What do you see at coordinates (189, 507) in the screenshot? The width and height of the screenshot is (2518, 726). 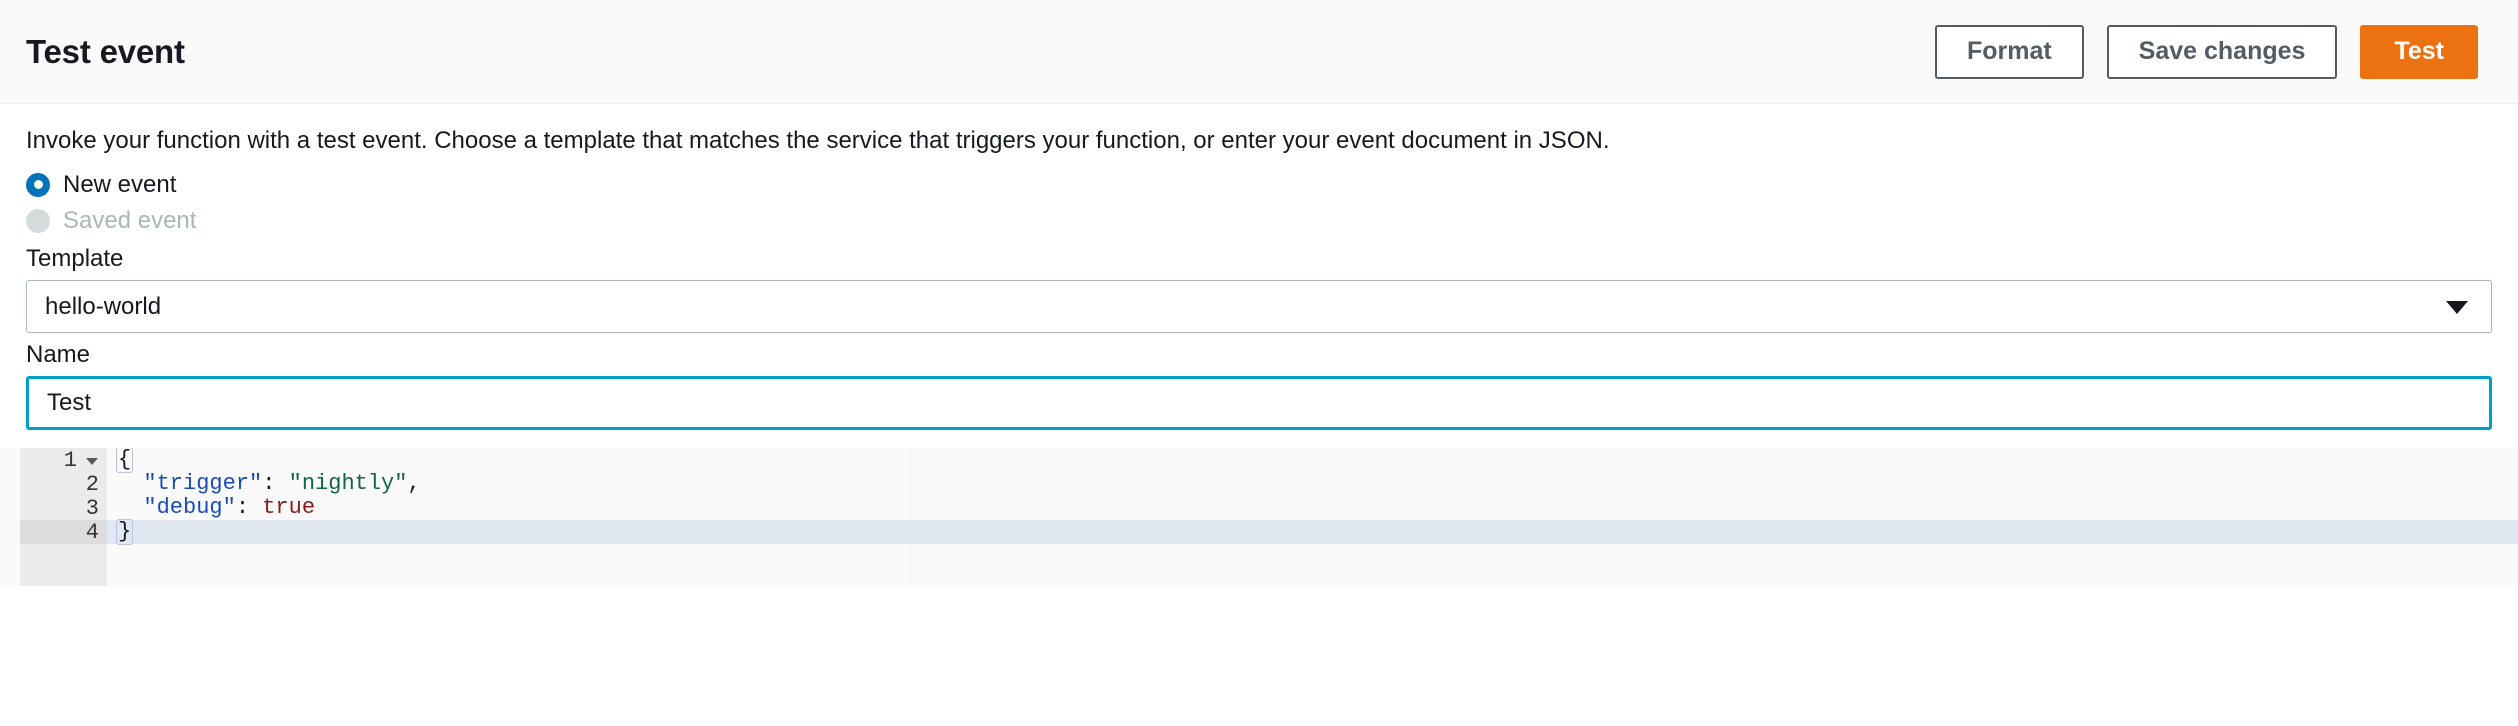 I see `code-token: "debug"` at bounding box center [189, 507].